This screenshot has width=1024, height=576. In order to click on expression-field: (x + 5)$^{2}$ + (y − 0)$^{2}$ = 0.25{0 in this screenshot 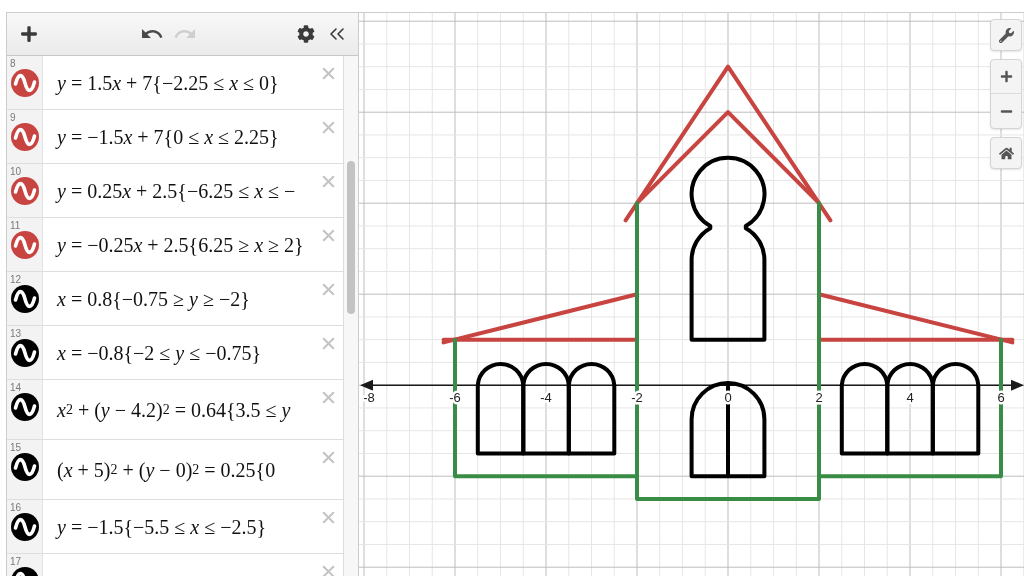, I will do `click(180, 469)`.